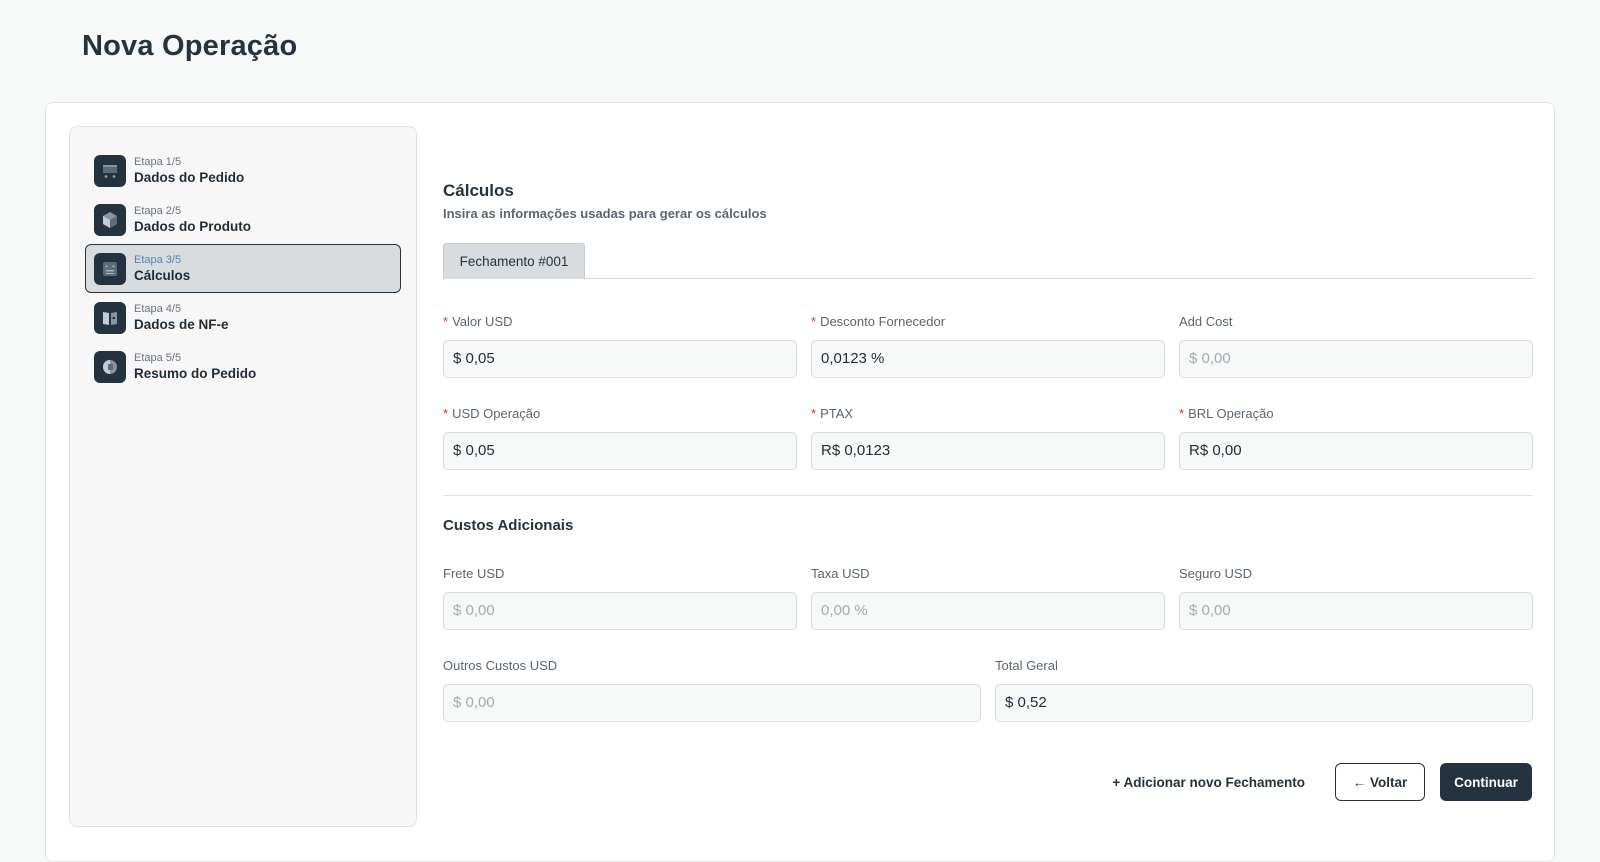 The height and width of the screenshot is (862, 1600). I want to click on step-dados-nfe: Etapa 4/5 Dados de NF-e, so click(243, 317).